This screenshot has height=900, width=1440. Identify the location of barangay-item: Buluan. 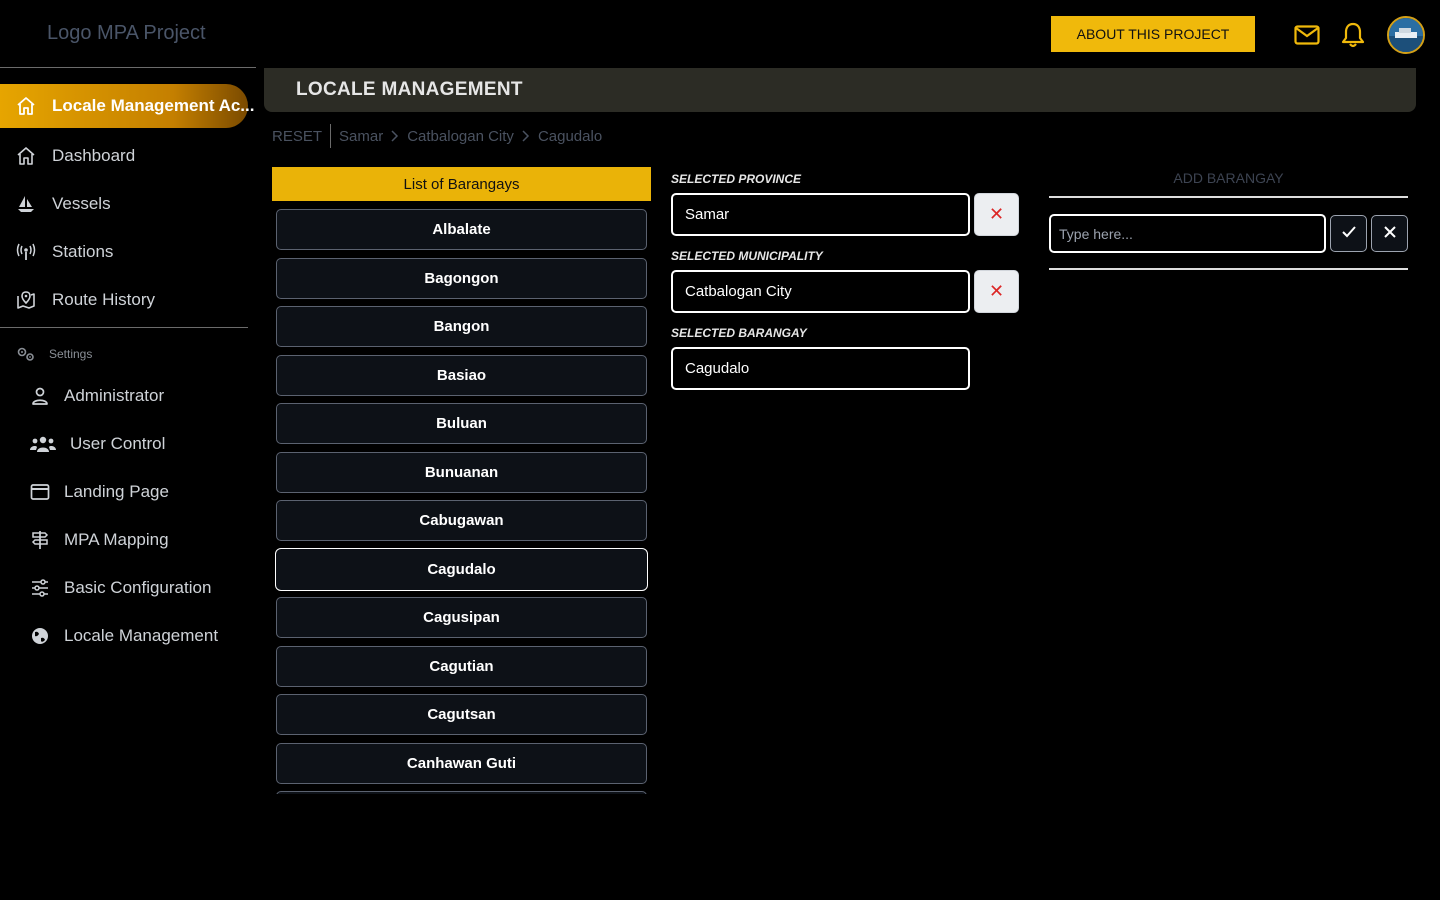
(461, 423).